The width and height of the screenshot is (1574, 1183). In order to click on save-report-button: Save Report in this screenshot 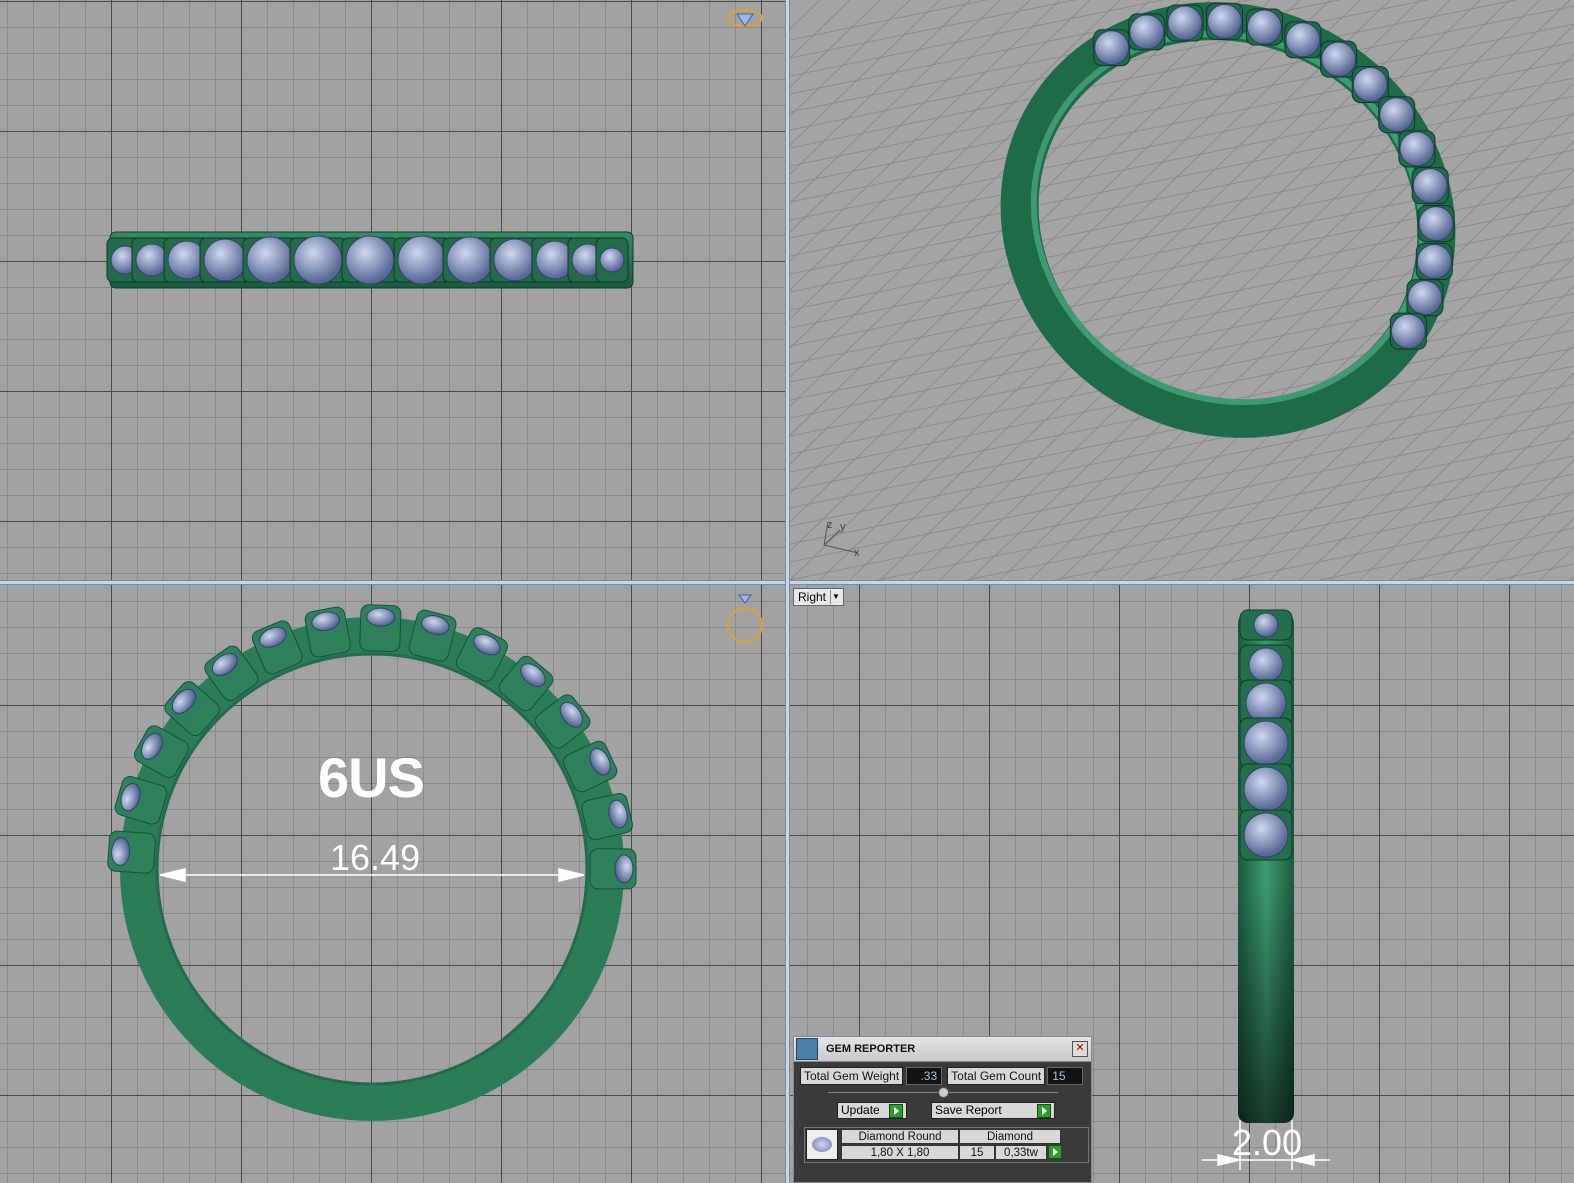, I will do `click(993, 1110)`.